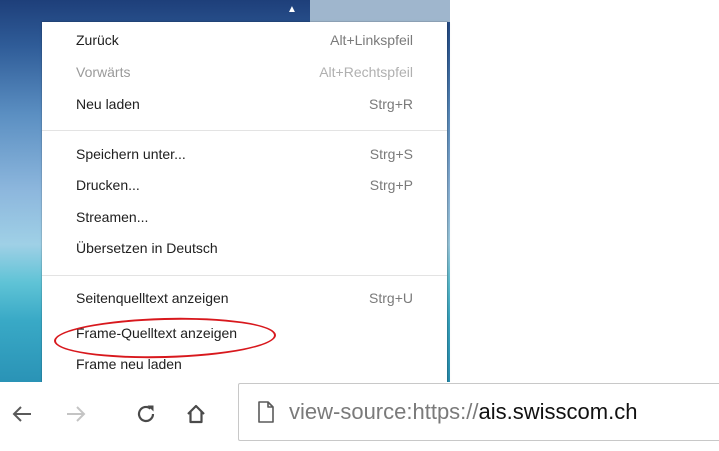 The width and height of the screenshot is (719, 451). Describe the element at coordinates (371, 40) in the screenshot. I see `menu-item-shortcut: Alt+Linkspfeil` at that location.